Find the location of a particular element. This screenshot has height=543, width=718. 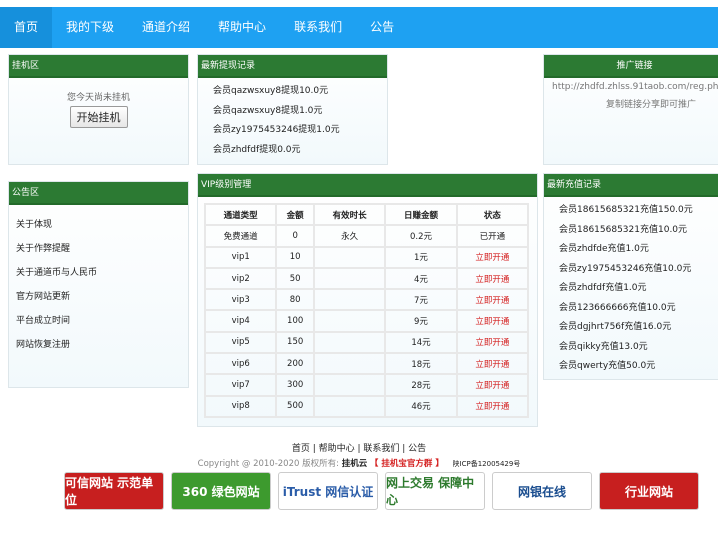

column-header: 日赚金额 is located at coordinates (421, 214).